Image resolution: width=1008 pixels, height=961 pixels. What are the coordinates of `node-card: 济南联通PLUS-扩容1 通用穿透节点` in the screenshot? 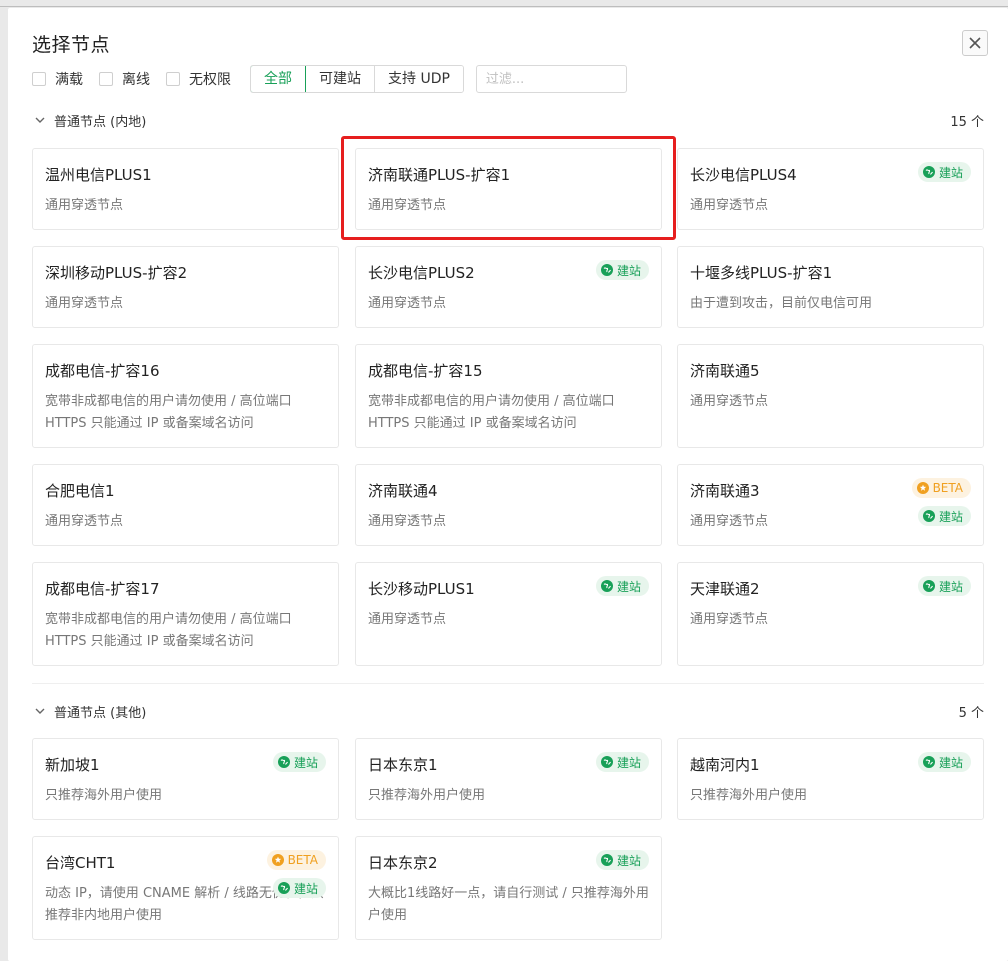 It's located at (508, 189).